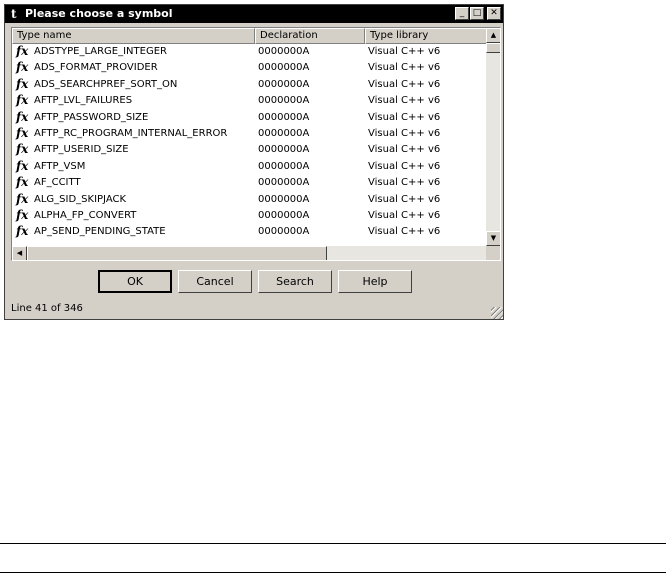 This screenshot has height=574, width=666. Describe the element at coordinates (81, 150) in the screenshot. I see `type-name-cell: AFTP_USERID_SIZE` at that location.